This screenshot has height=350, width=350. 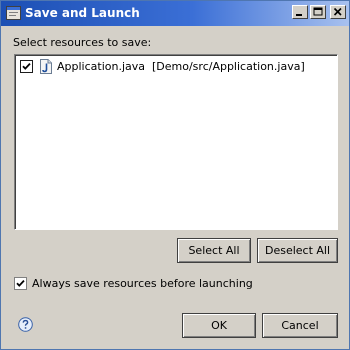 What do you see at coordinates (46, 66) in the screenshot?
I see `java-file-icon` at bounding box center [46, 66].